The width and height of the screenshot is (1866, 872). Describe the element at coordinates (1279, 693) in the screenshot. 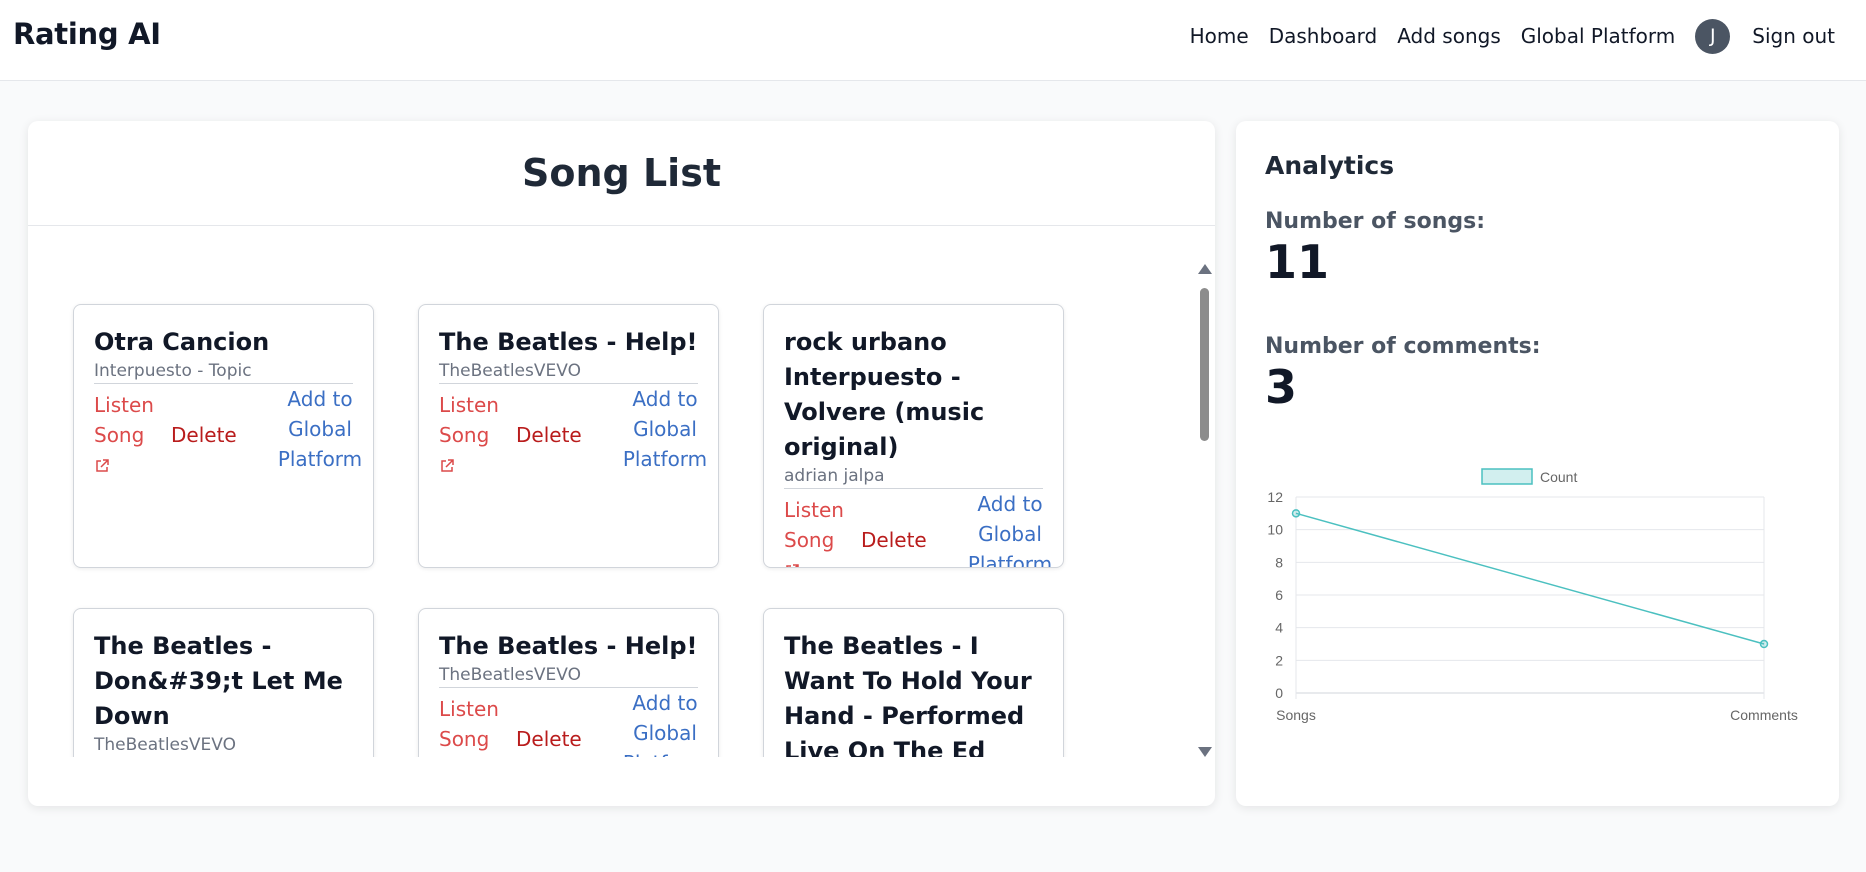

I see `y-tick-label: 0` at that location.